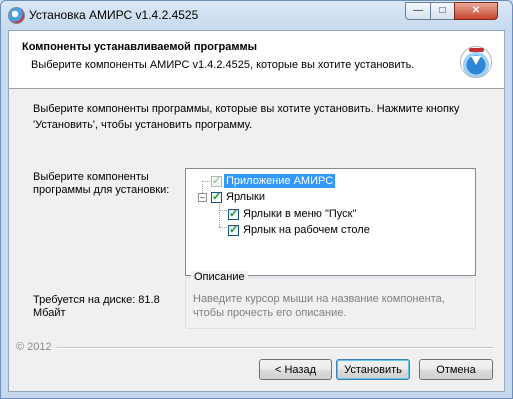 The image size is (513, 399). I want to click on minimize-button: —, so click(418, 11).